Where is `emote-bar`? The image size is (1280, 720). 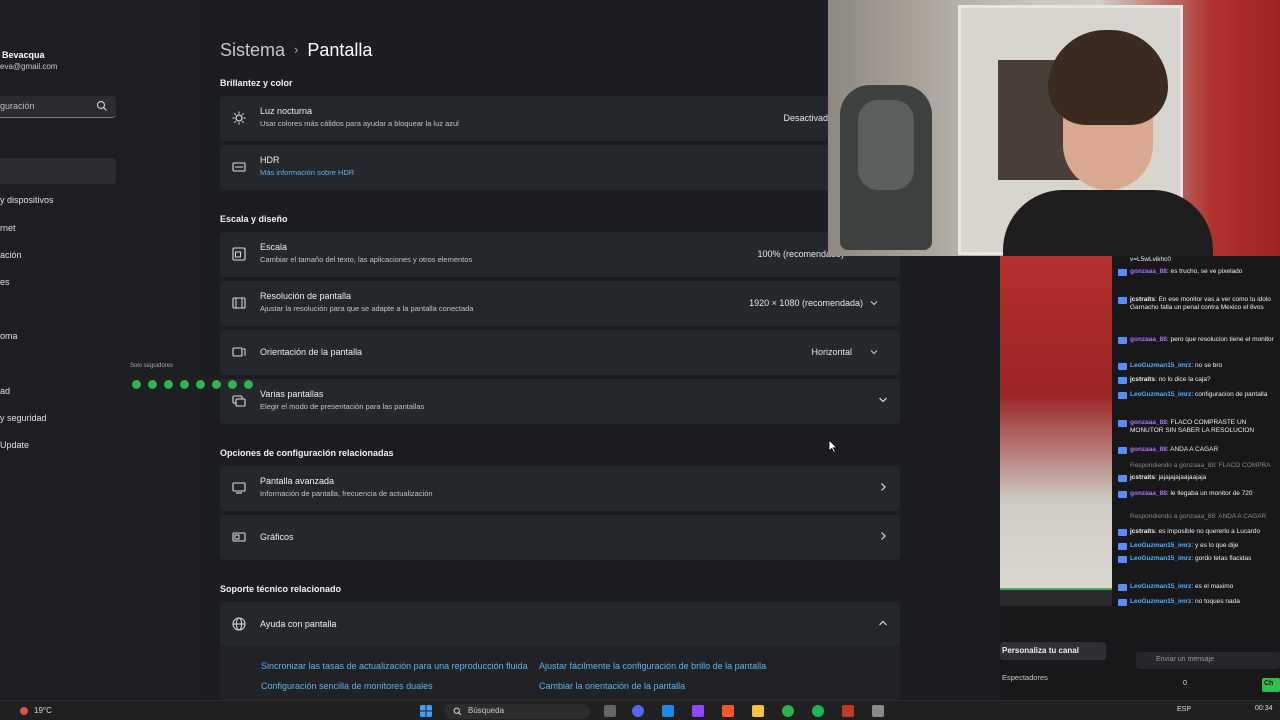 emote-bar is located at coordinates (206, 382).